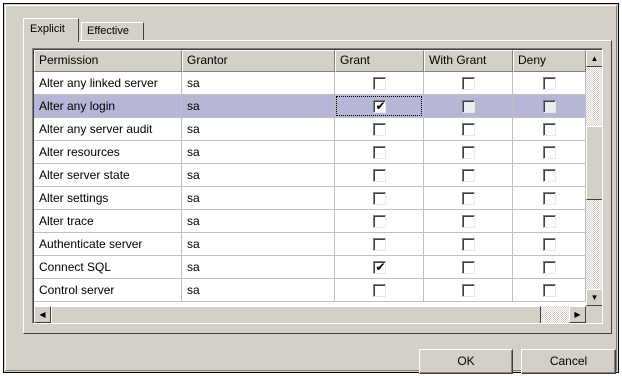  What do you see at coordinates (258, 61) in the screenshot?
I see `column-header-grantor: Grantor` at bounding box center [258, 61].